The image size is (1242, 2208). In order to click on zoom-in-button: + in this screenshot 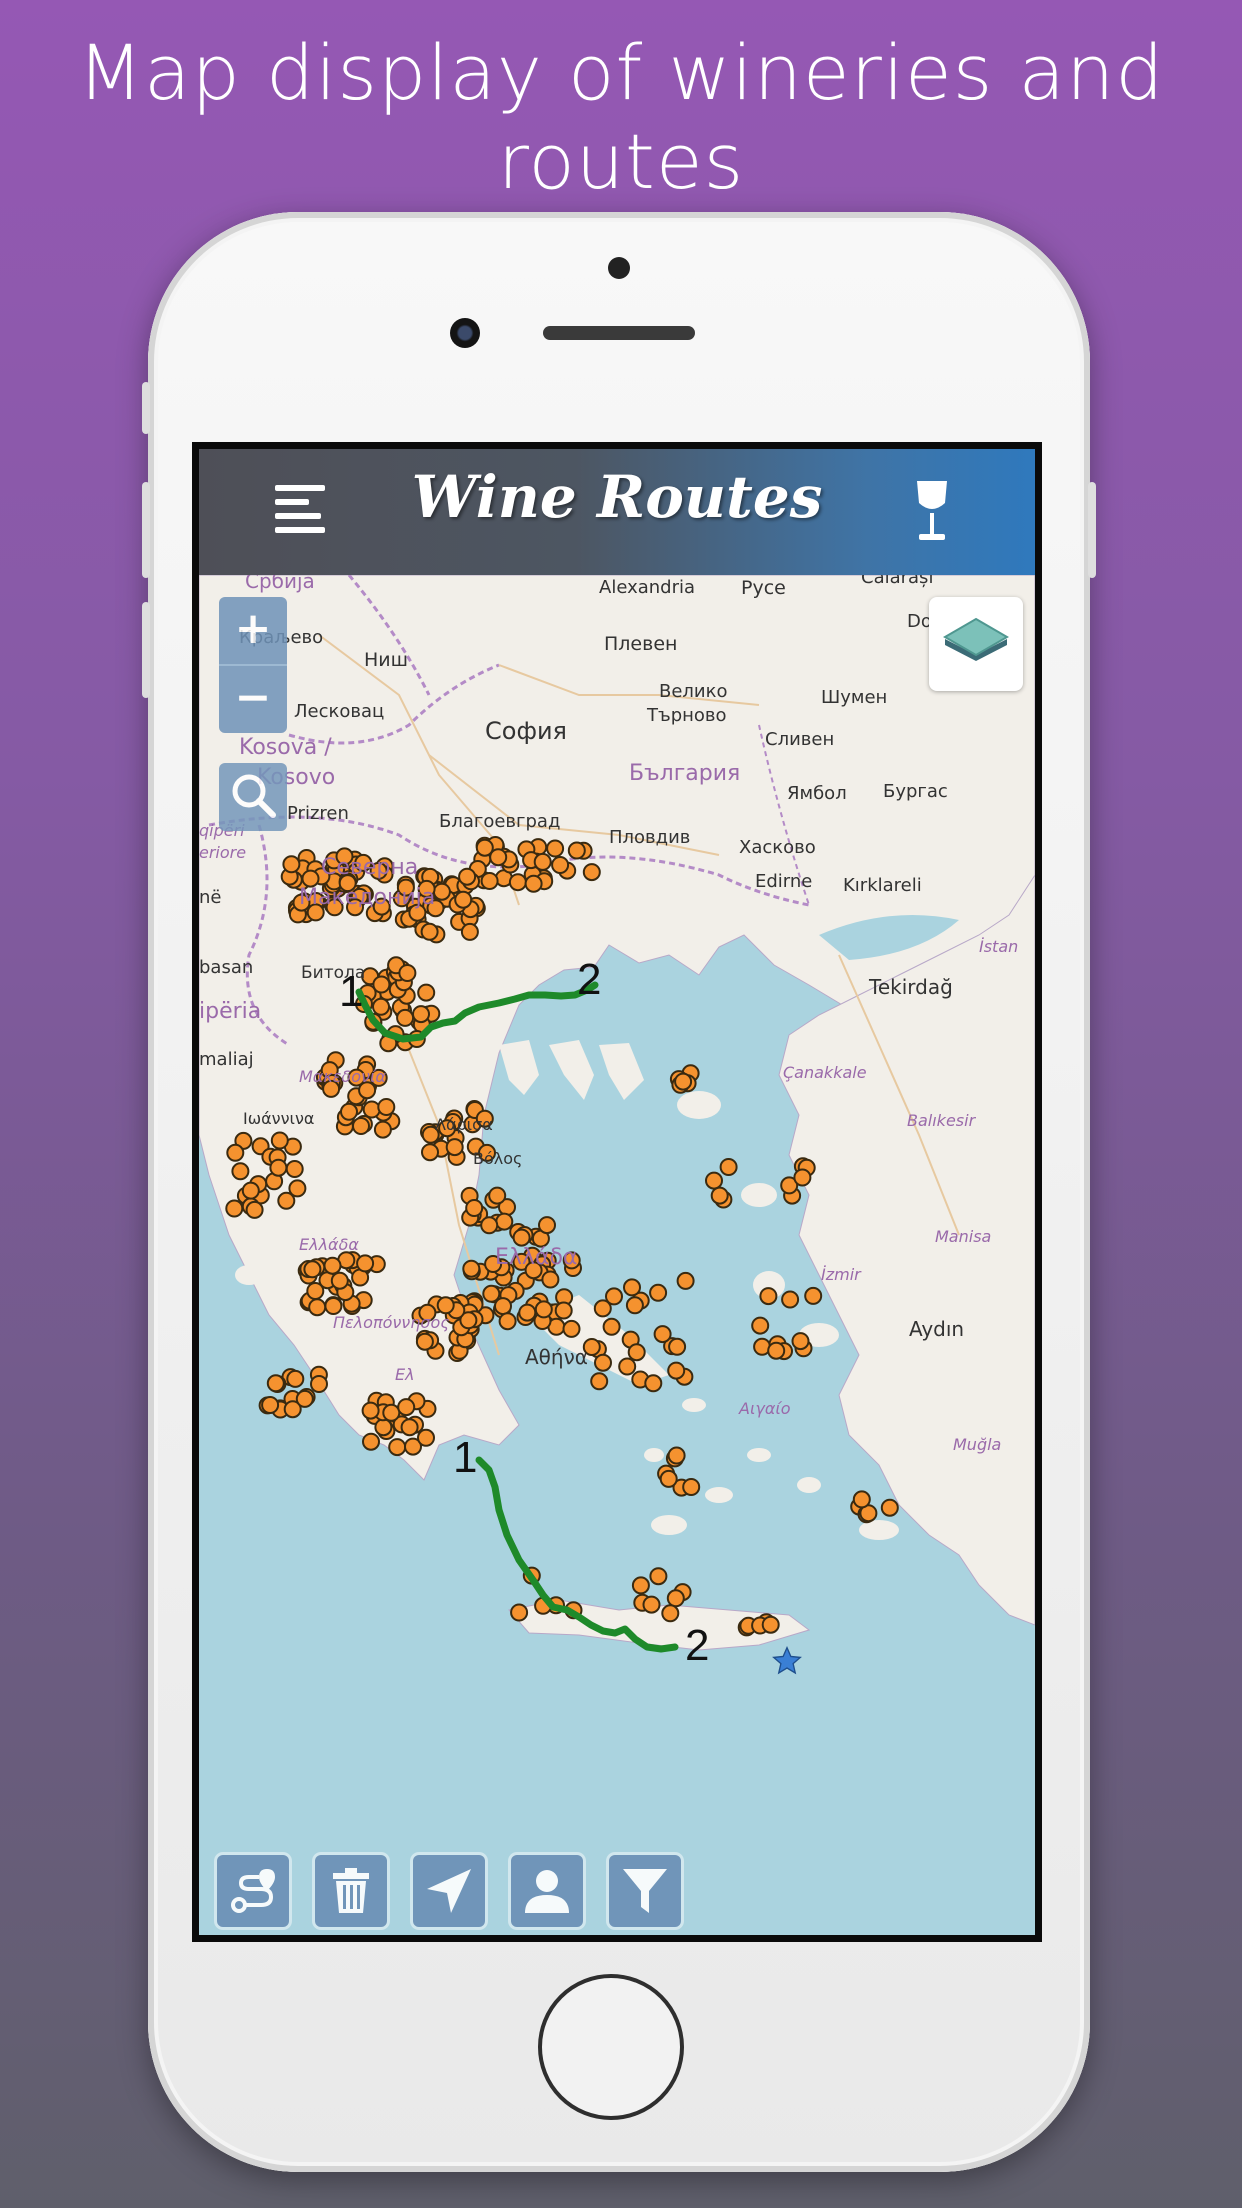, I will do `click(253, 630)`.